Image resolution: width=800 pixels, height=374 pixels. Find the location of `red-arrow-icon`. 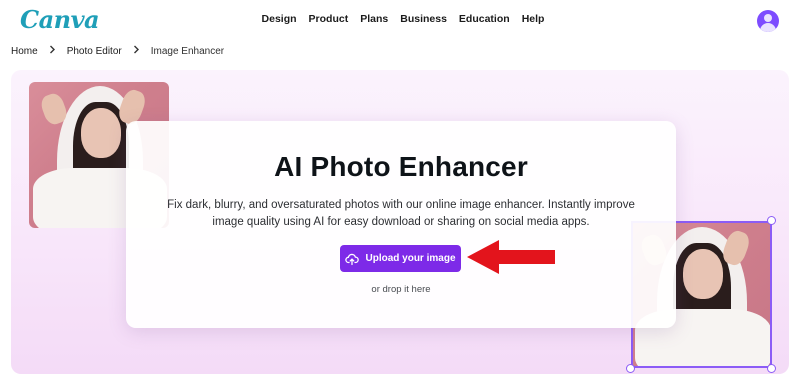

red-arrow-icon is located at coordinates (511, 257).